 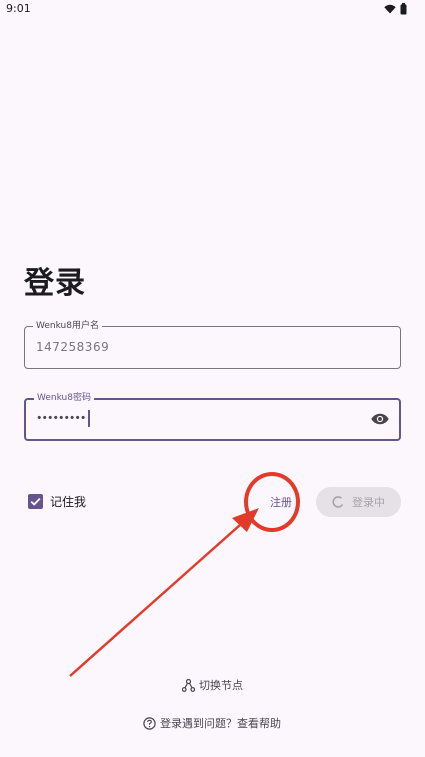 I want to click on help-label: 登录遇到问题？查看帮助, so click(x=220, y=723).